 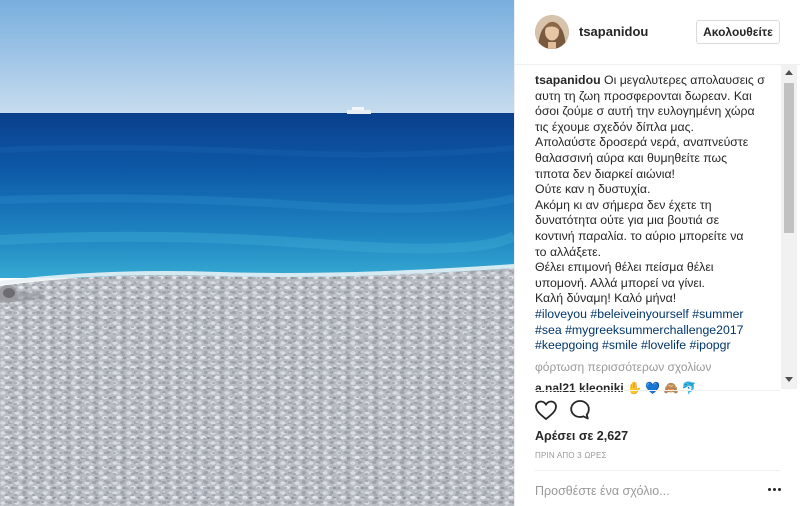 What do you see at coordinates (620, 345) in the screenshot?
I see `hashtag-link: #smile` at bounding box center [620, 345].